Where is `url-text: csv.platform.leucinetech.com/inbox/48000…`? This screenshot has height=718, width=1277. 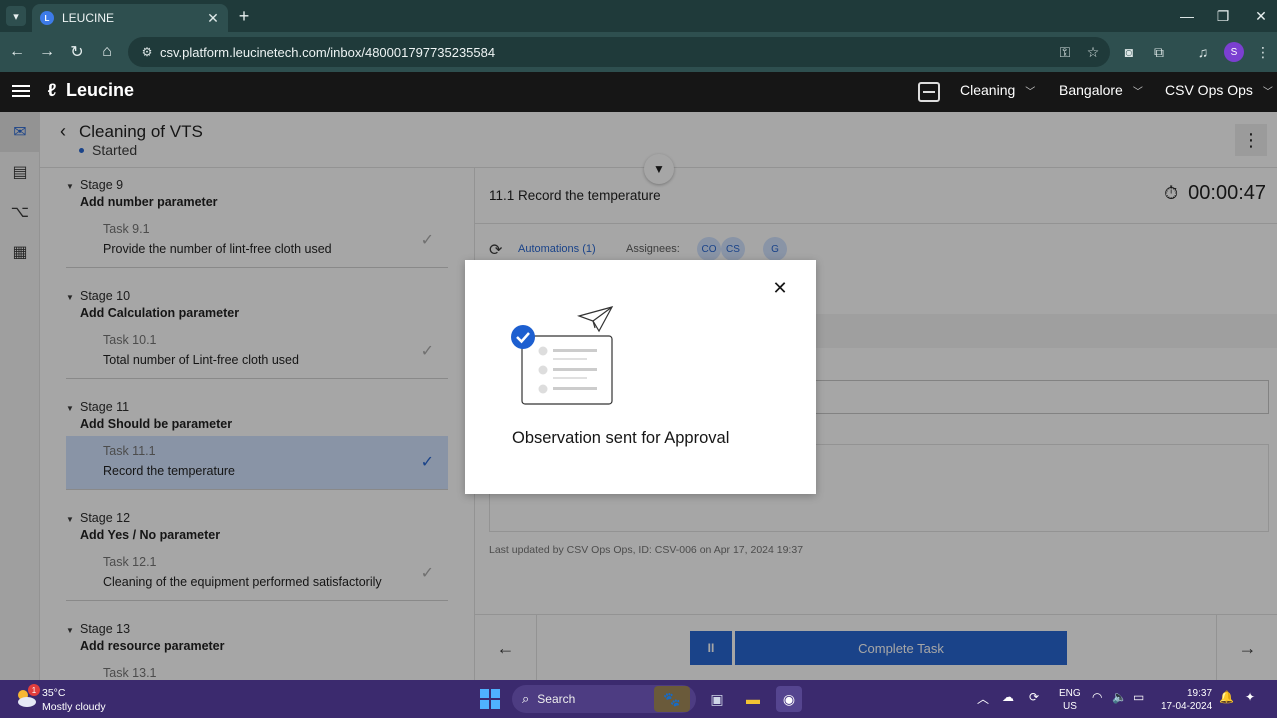
url-text: csv.platform.leucinetech.com/inbox/48000… is located at coordinates (607, 52).